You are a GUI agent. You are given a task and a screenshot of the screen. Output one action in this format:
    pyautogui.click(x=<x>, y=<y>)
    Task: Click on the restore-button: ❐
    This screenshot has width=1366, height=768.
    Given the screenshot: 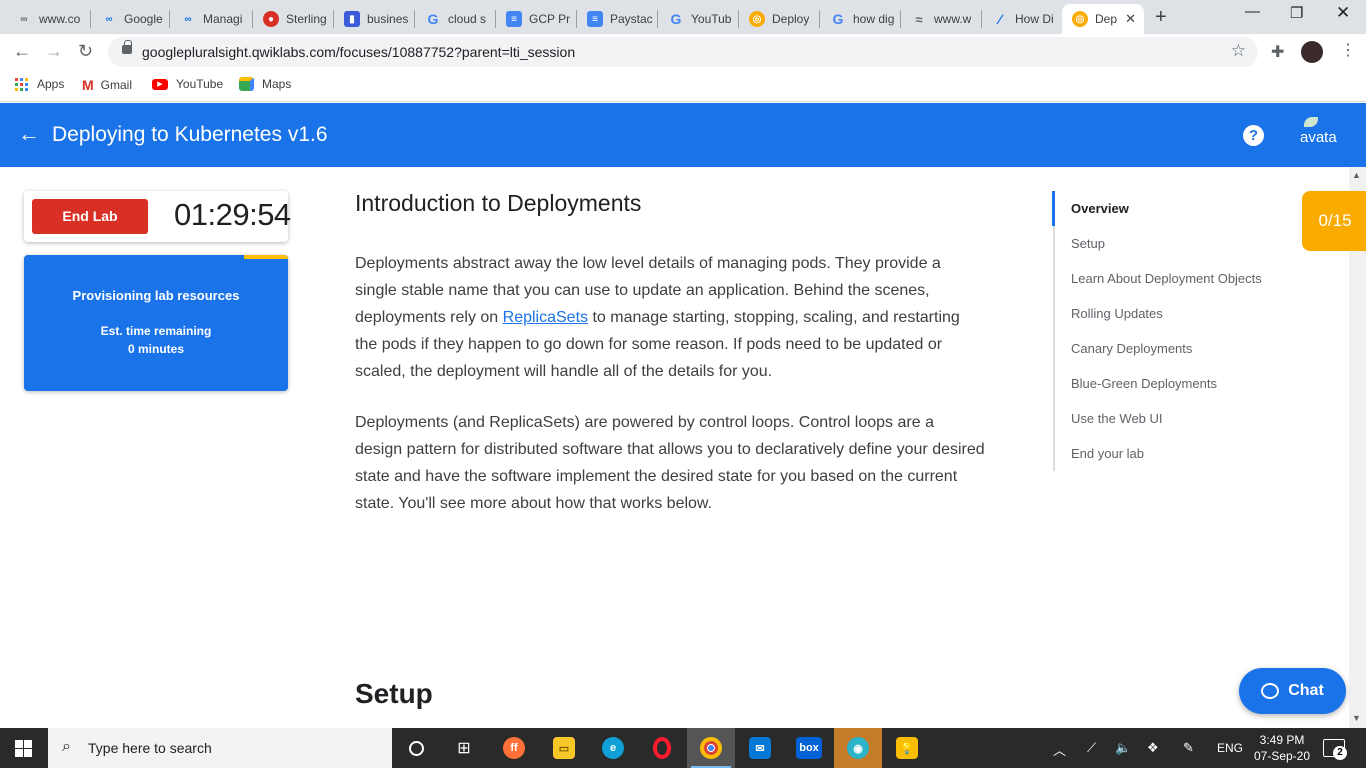 What is the action you would take?
    pyautogui.click(x=1296, y=13)
    